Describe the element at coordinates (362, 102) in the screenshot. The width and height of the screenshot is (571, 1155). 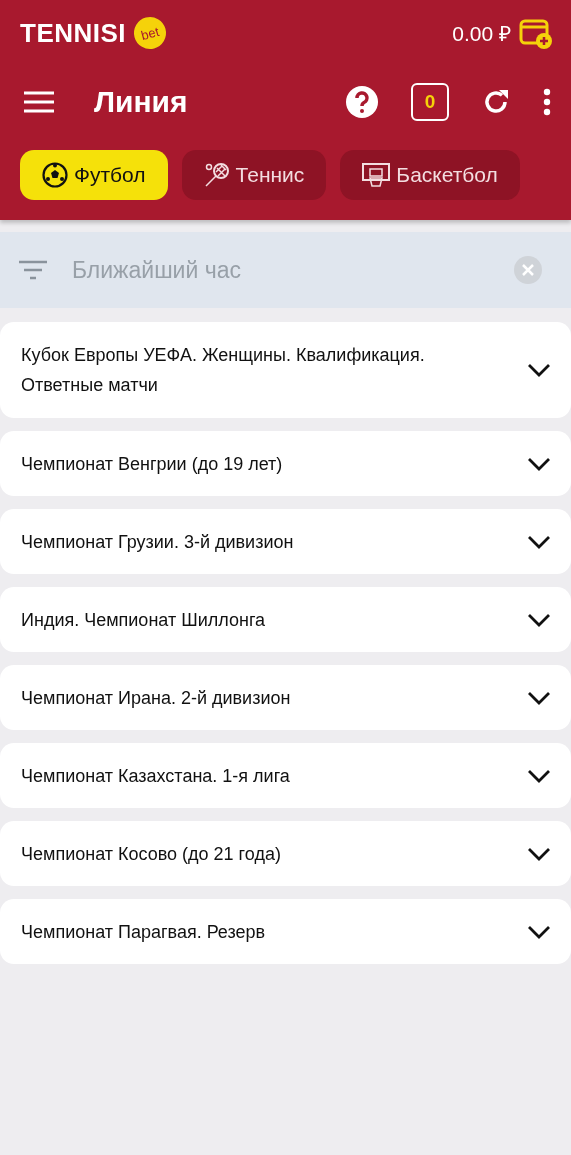
I see `help-icon` at that location.